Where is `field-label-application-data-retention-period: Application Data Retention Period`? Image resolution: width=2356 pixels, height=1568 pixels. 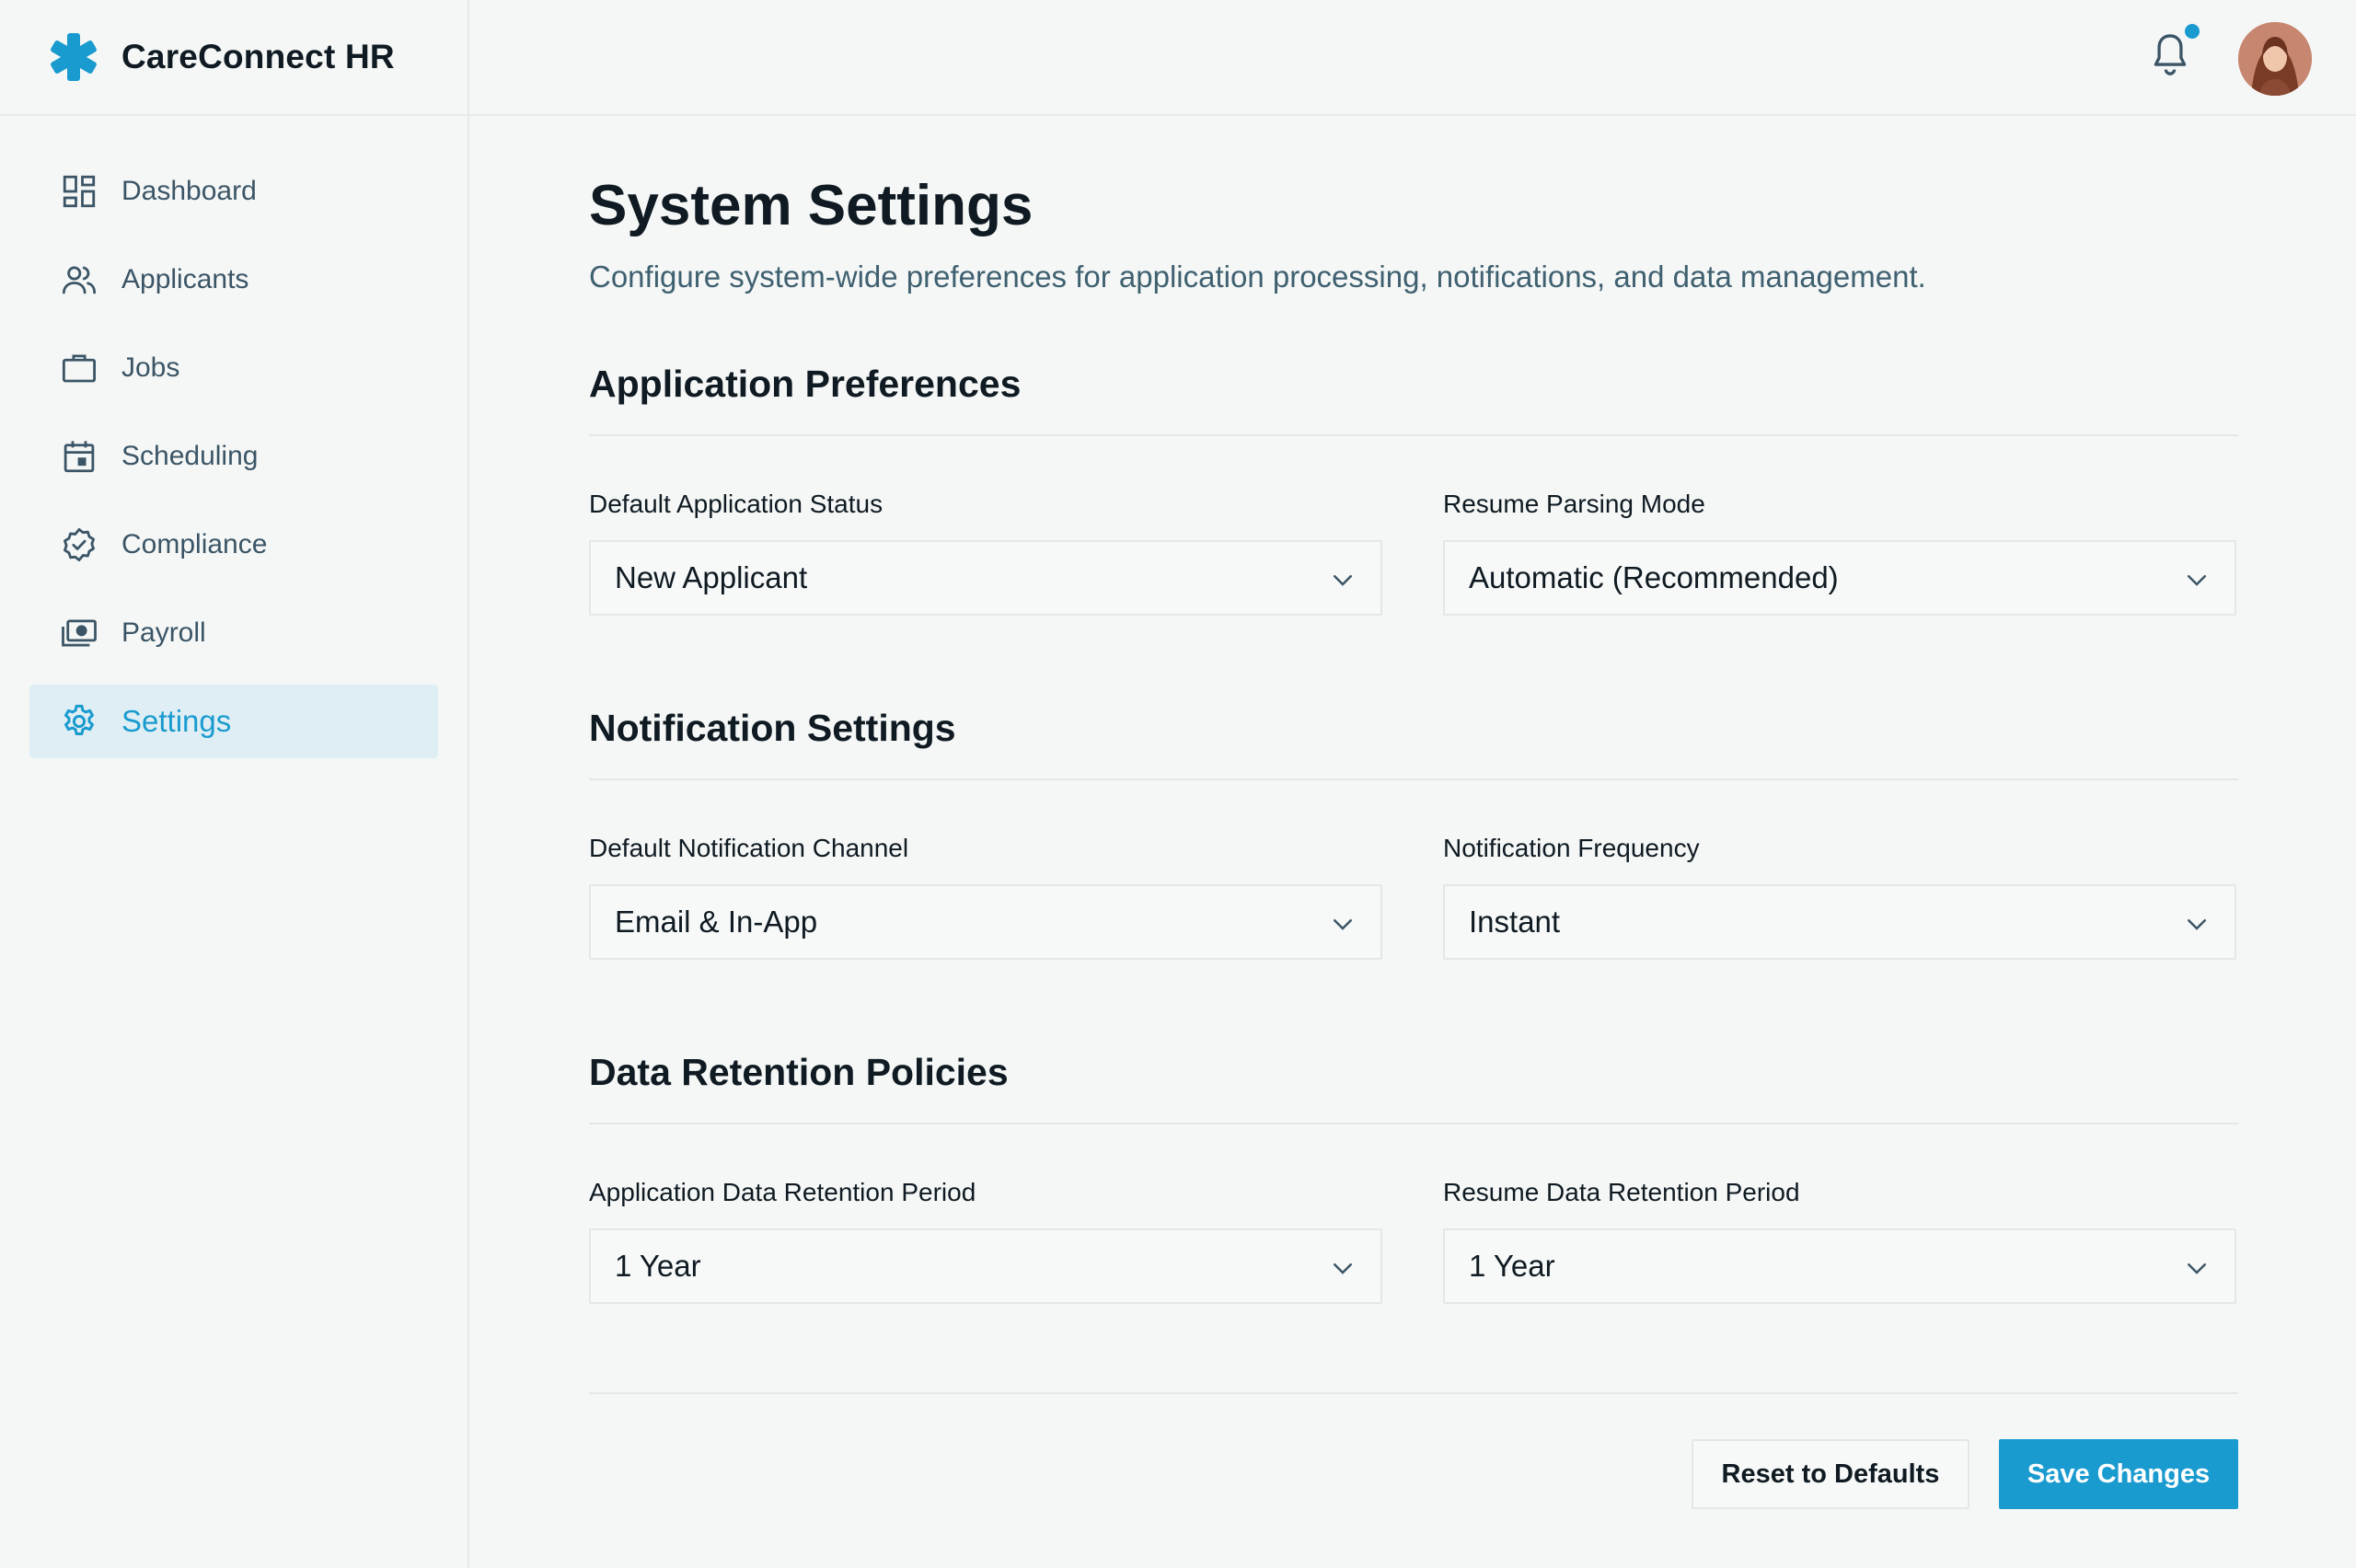
field-label-application-data-retention-period: Application Data Retention Period is located at coordinates (782, 1192).